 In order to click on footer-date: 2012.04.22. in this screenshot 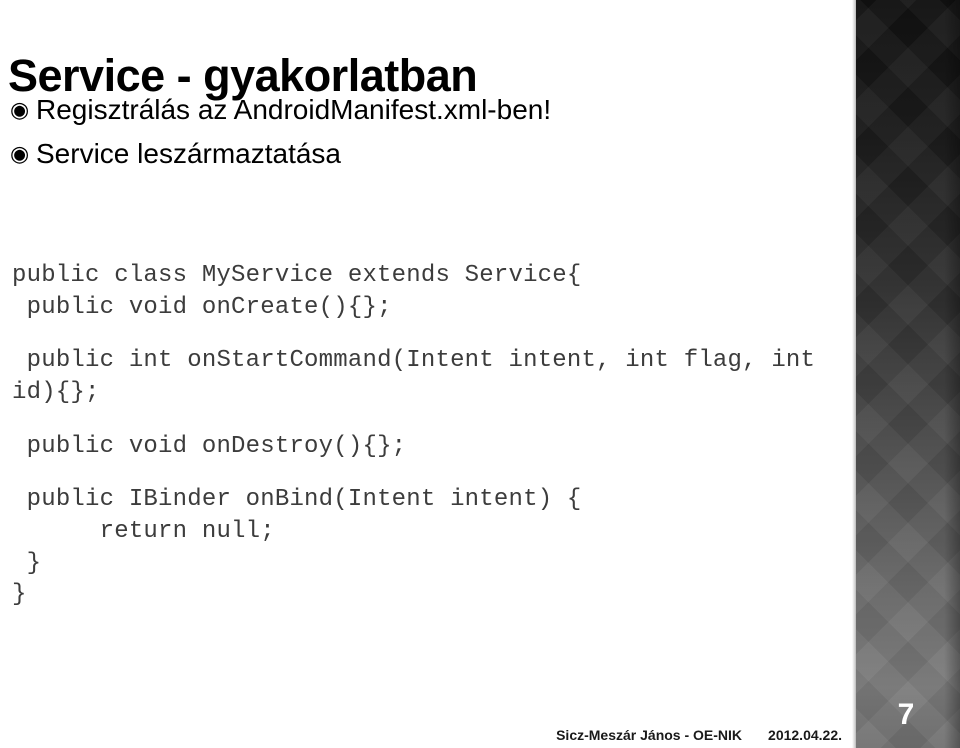, I will do `click(805, 735)`.